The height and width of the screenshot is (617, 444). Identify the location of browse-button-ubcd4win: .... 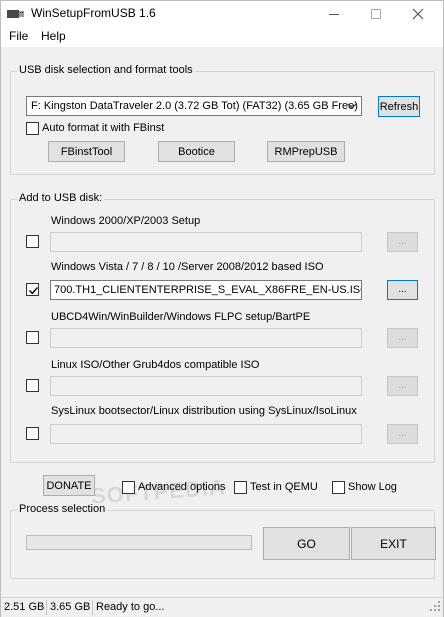
(402, 338).